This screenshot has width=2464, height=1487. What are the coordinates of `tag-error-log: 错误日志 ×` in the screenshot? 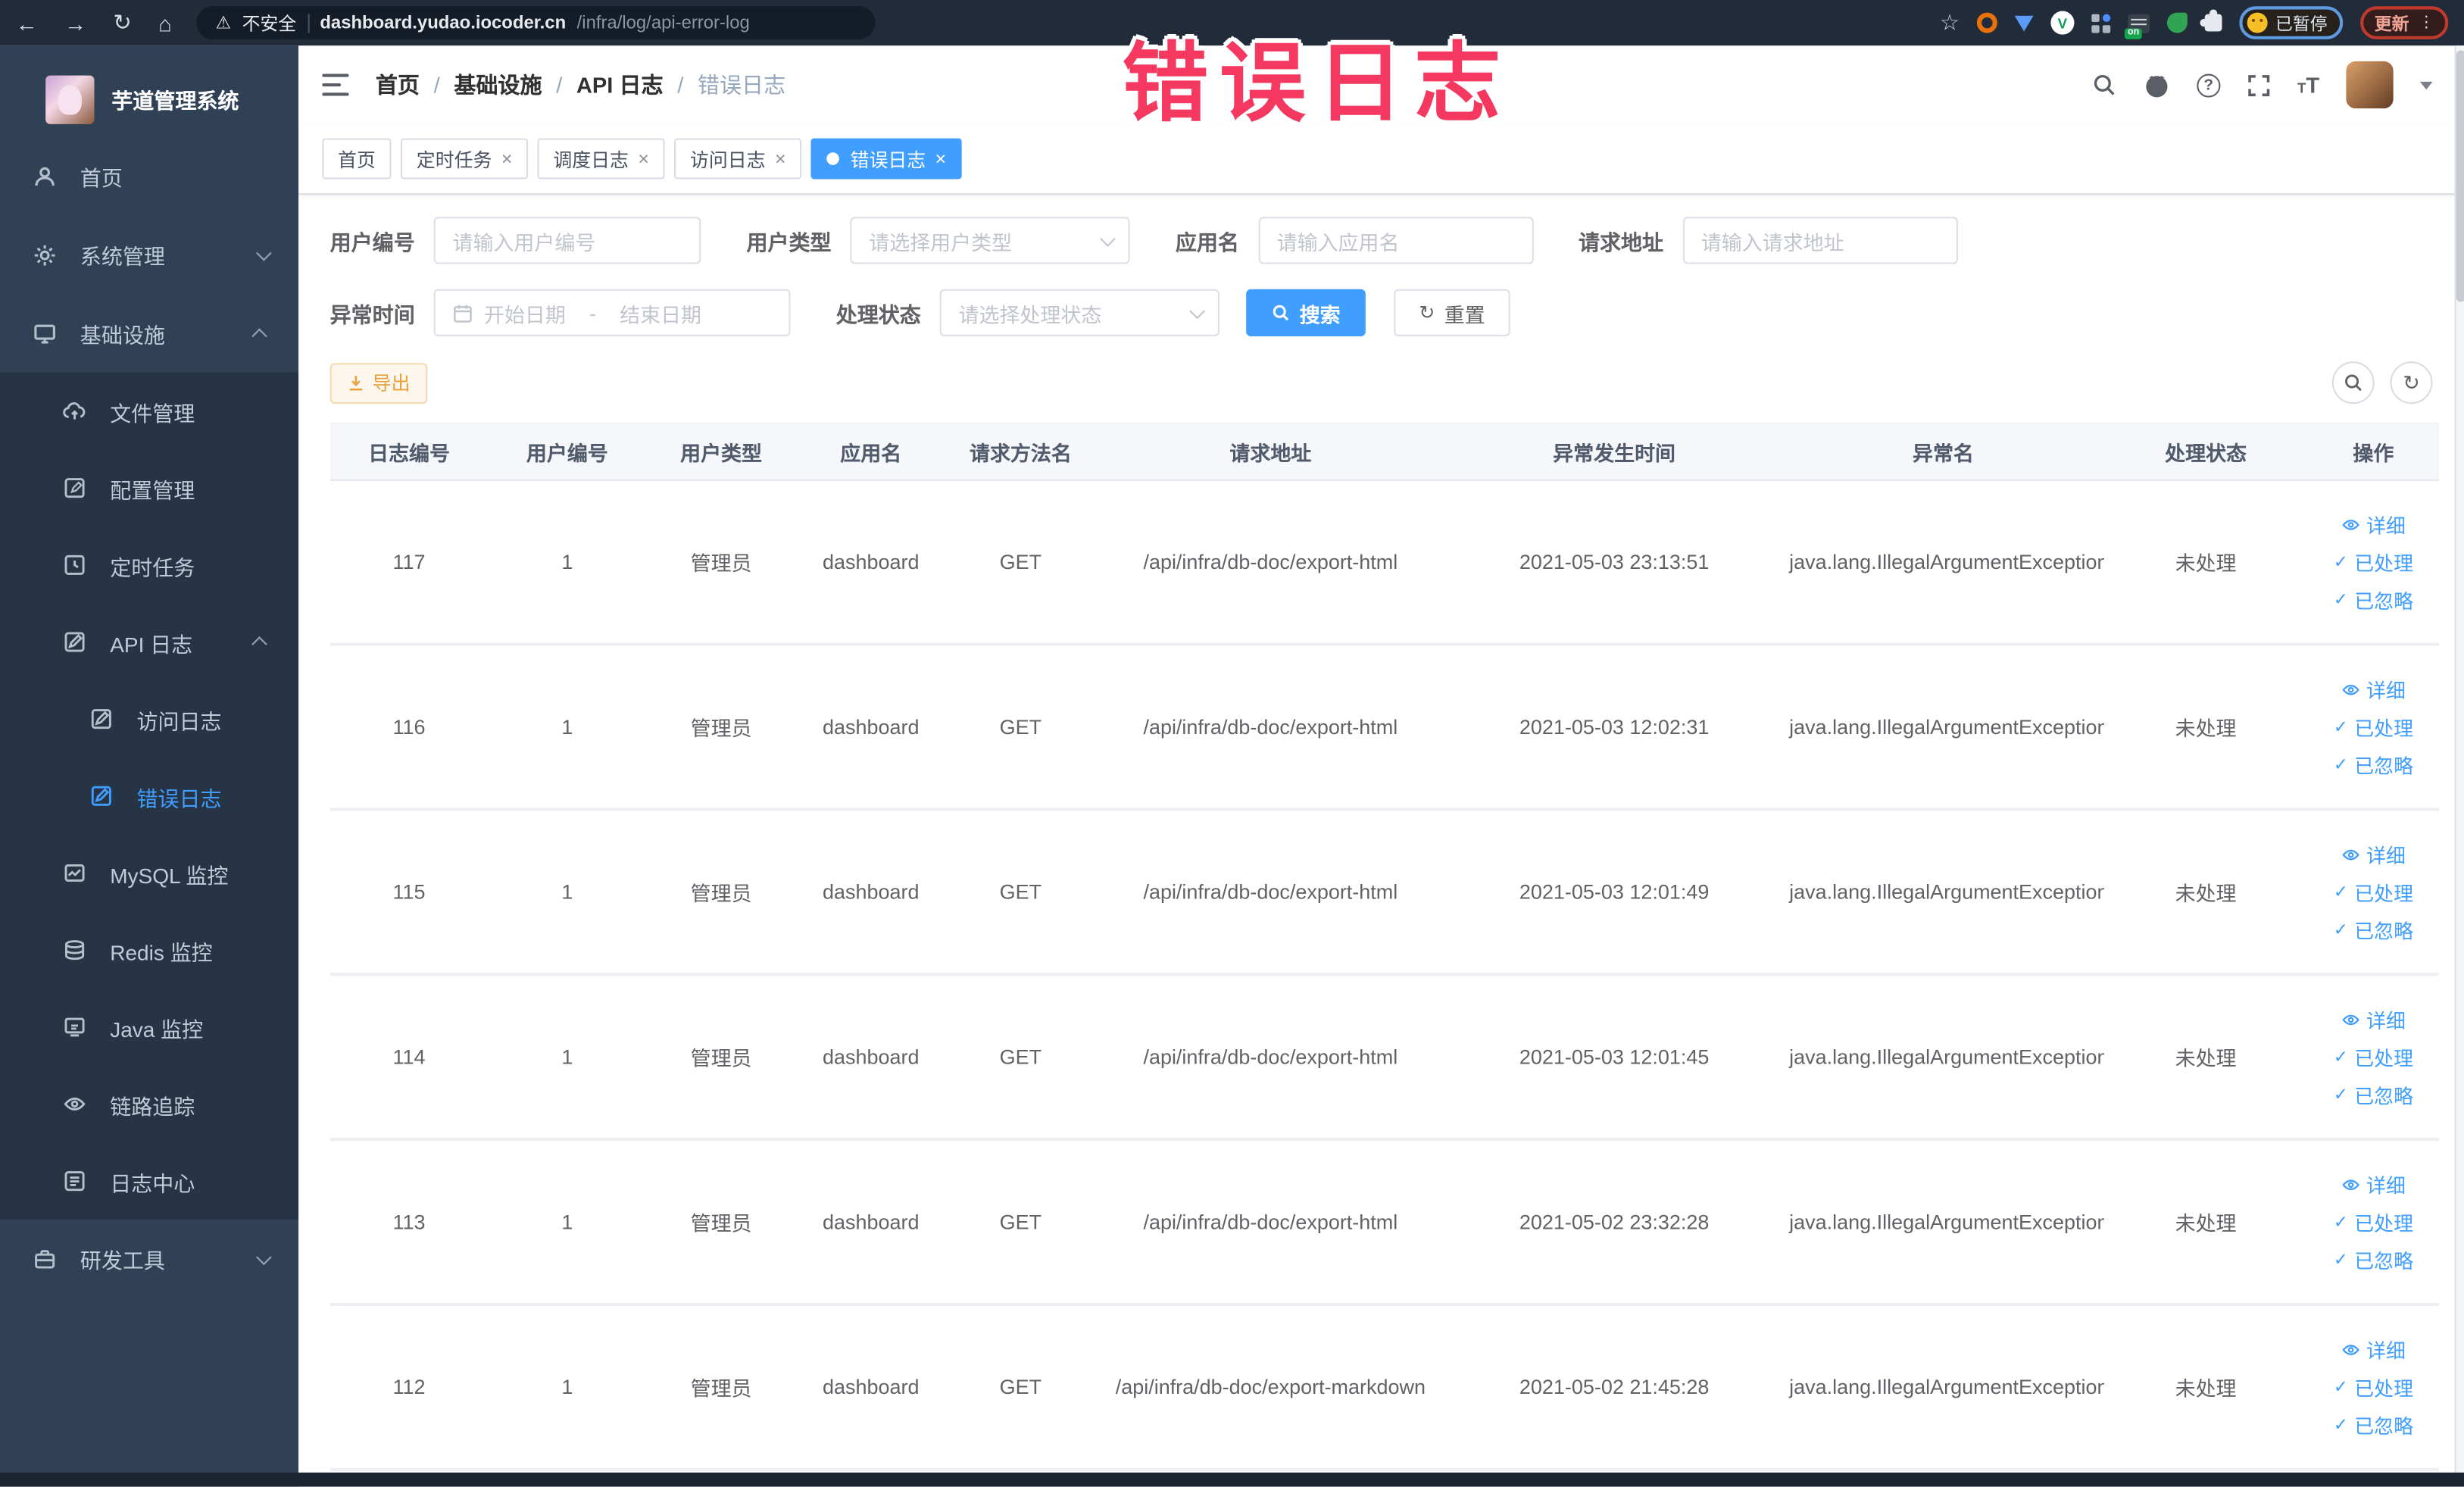 It's located at (886, 159).